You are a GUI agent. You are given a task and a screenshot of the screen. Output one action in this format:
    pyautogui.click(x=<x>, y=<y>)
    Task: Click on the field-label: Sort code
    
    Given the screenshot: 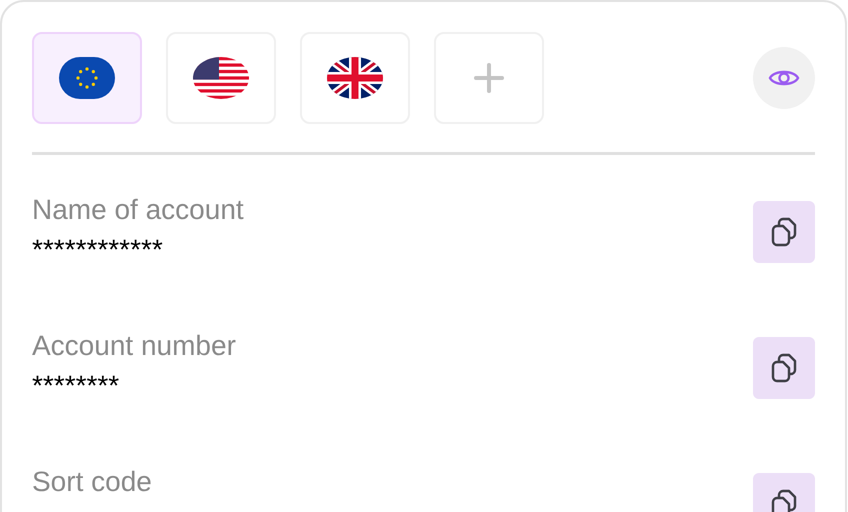 What is the action you would take?
    pyautogui.click(x=92, y=482)
    